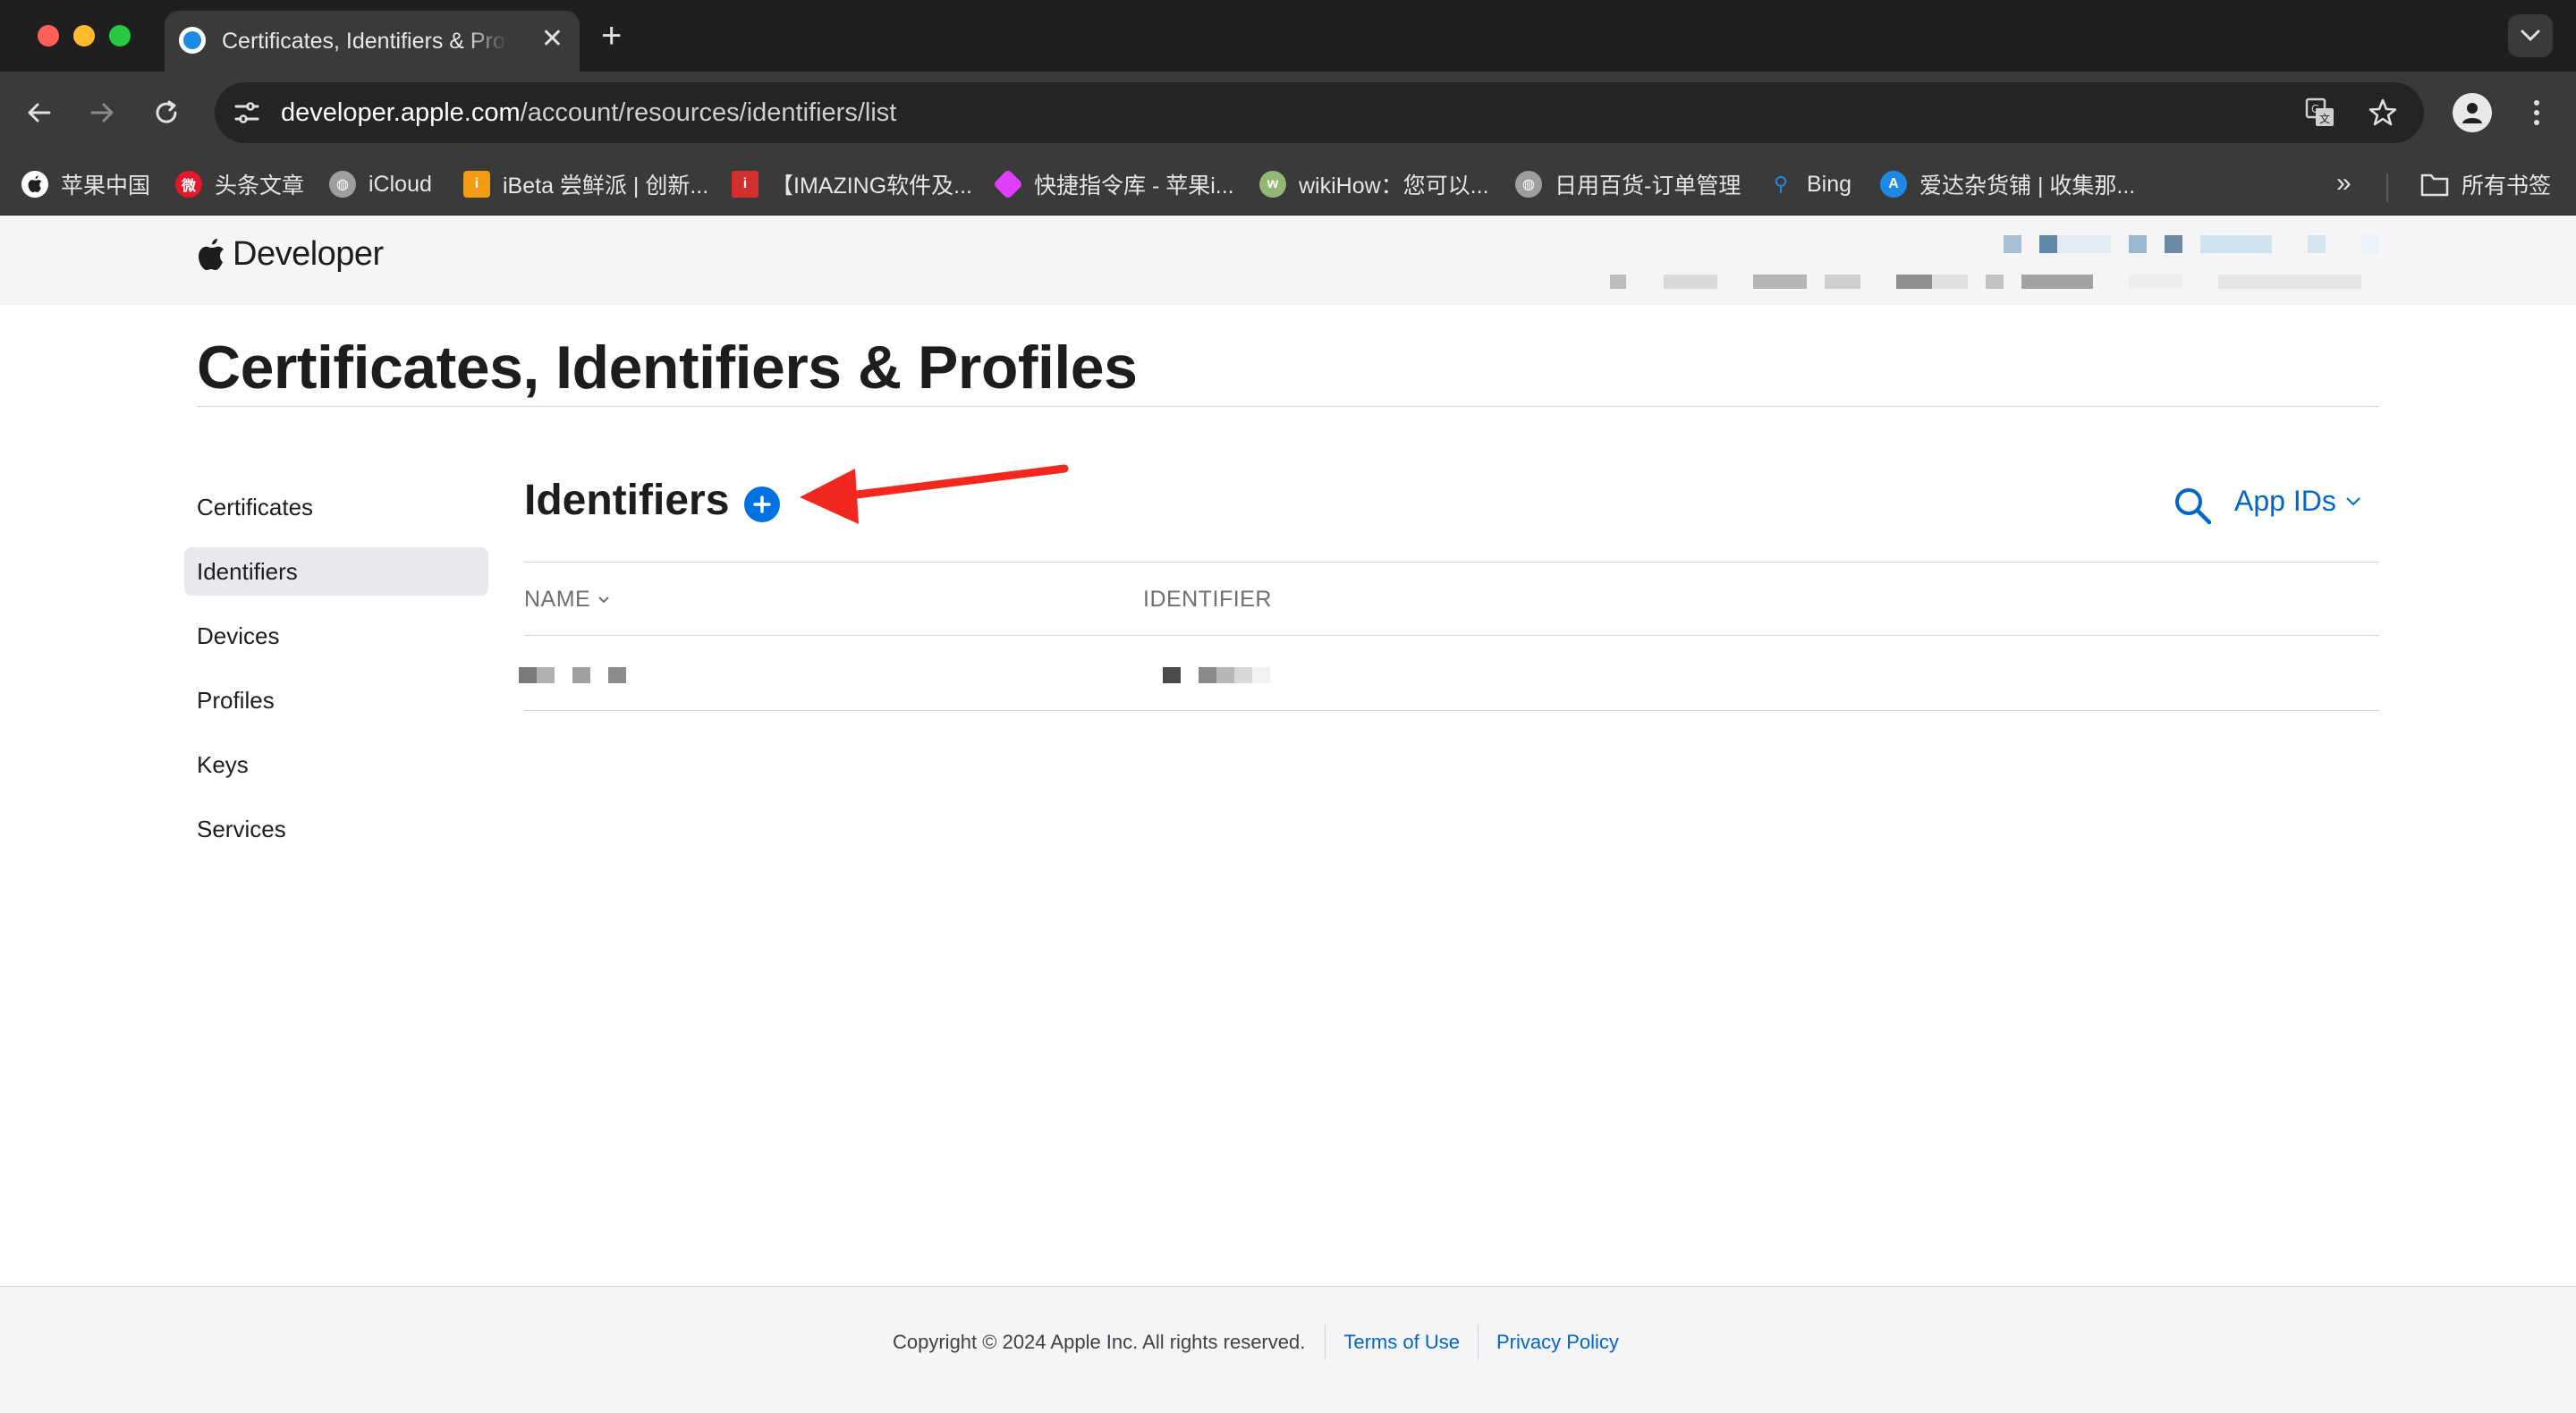  What do you see at coordinates (336, 764) in the screenshot?
I see `sidebar-item-keys: Keys` at bounding box center [336, 764].